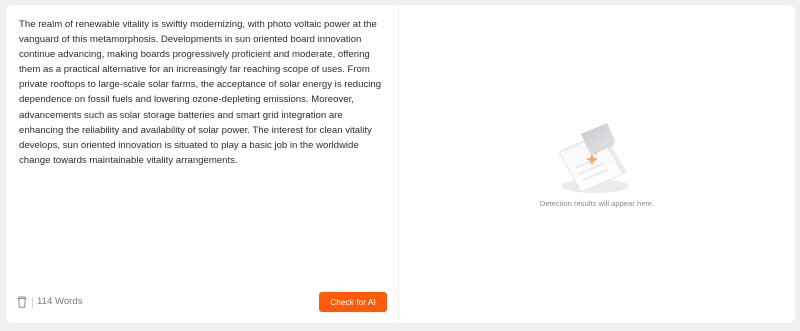 This screenshot has height=331, width=800. I want to click on input-toolbar: 114 Words Check for AI, so click(202, 302).